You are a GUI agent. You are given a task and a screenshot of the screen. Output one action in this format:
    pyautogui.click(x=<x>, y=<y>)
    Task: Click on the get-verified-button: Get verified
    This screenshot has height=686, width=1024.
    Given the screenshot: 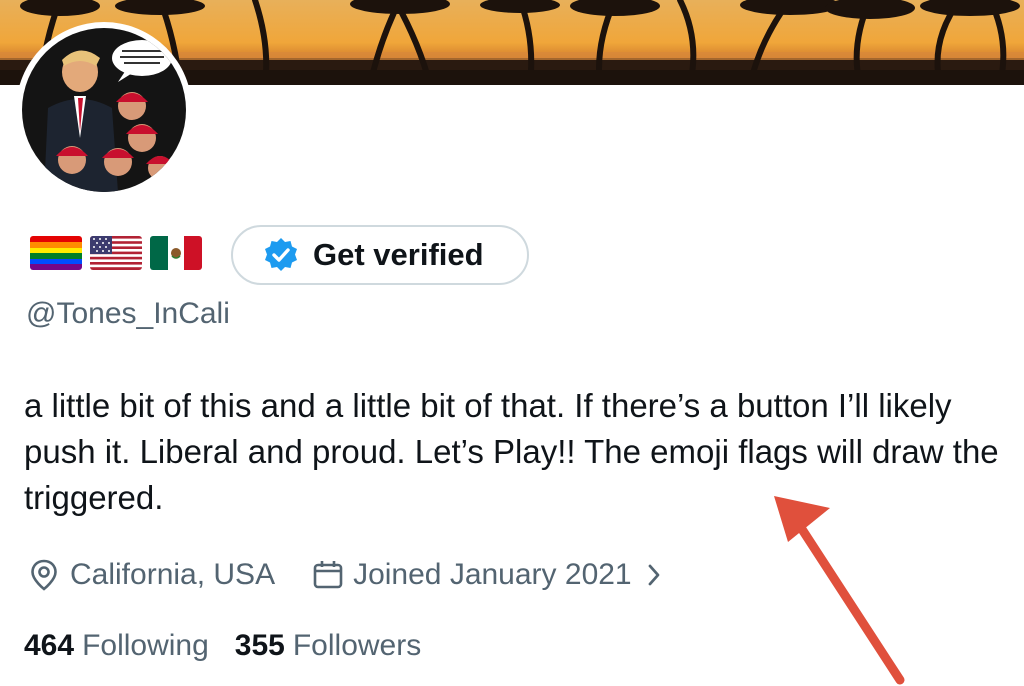 What is the action you would take?
    pyautogui.click(x=380, y=255)
    